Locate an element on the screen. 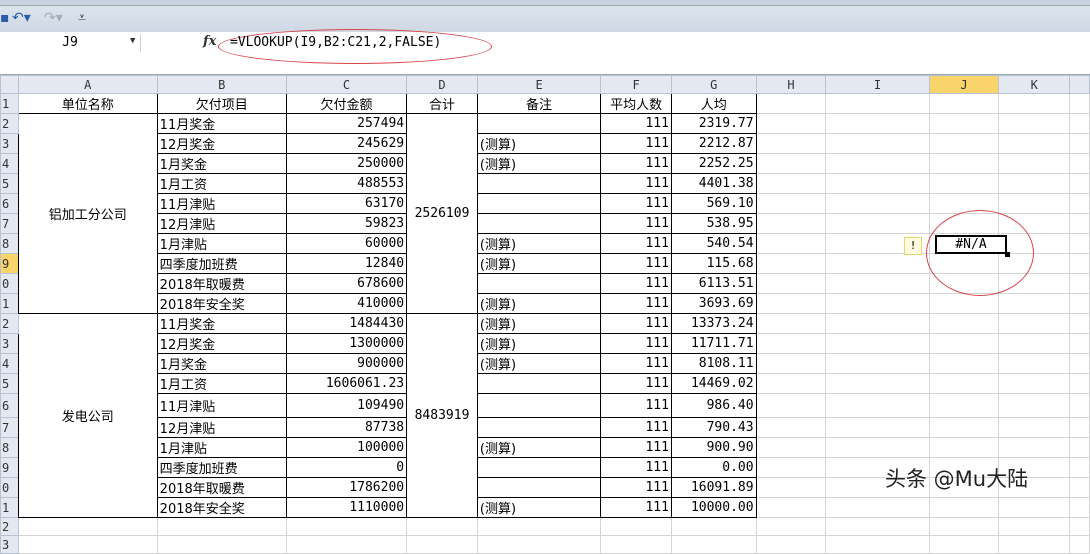 This screenshot has width=1090, height=554. per-capita-cell: 10000.00 is located at coordinates (713, 507).